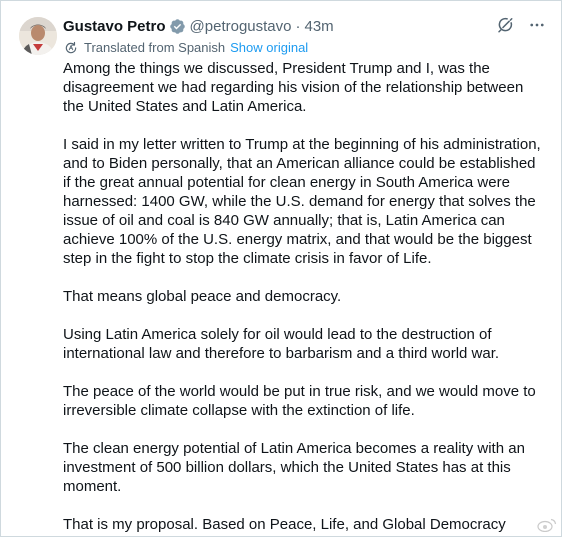 This screenshot has width=562, height=537. What do you see at coordinates (202, 296) in the screenshot?
I see `post-paragraph: That means global peace and democracy.` at bounding box center [202, 296].